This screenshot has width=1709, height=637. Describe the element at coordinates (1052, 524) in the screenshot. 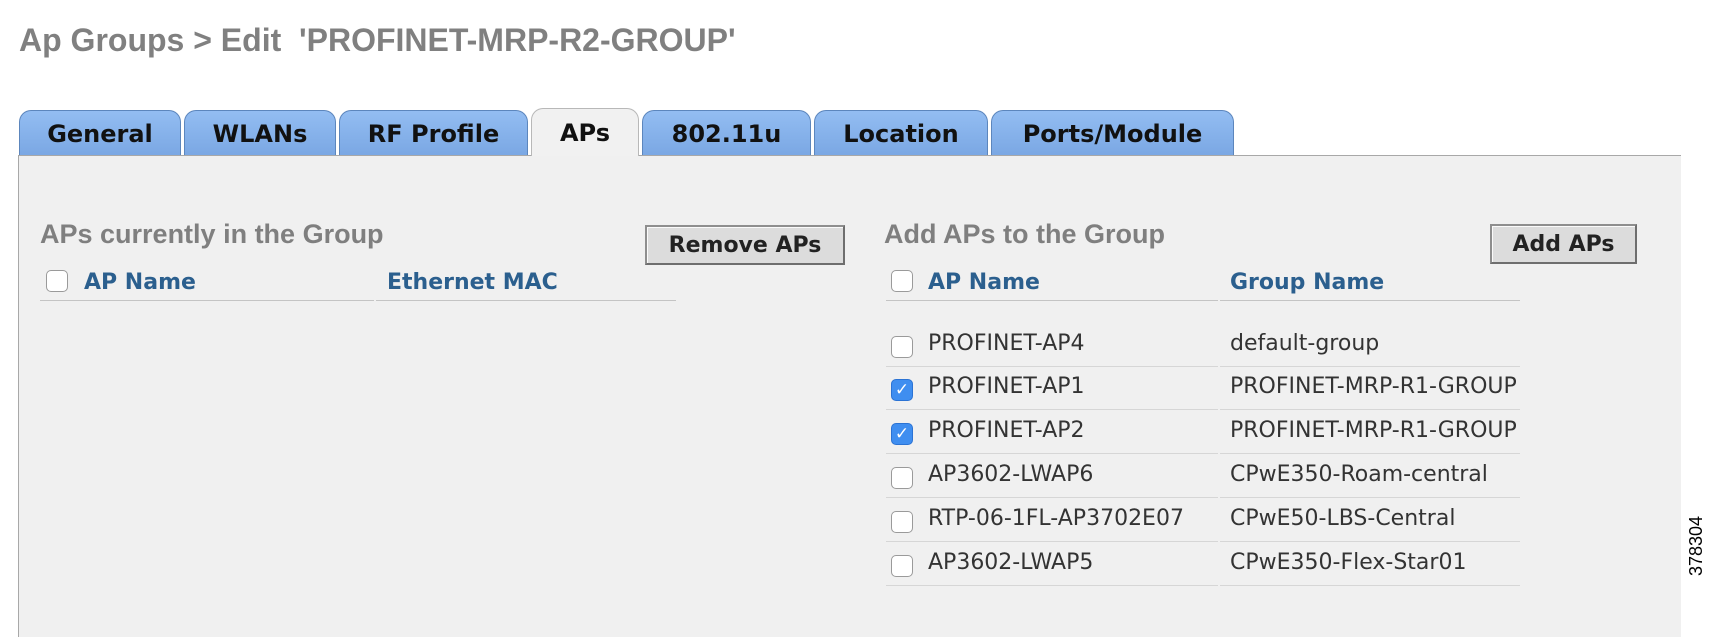

I see `row-ap-name: RTP-06-1FL-AP3702E07` at that location.